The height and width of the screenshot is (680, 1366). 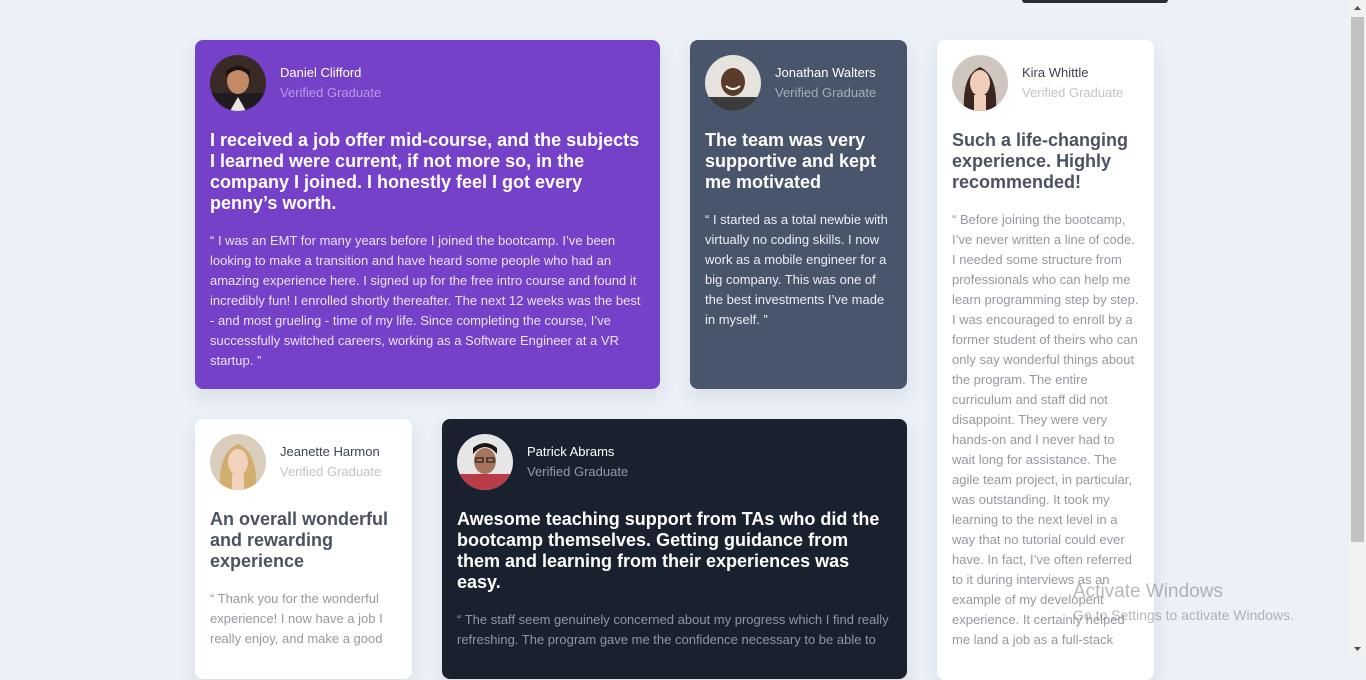 What do you see at coordinates (798, 83) in the screenshot?
I see `card-header: Jonathan Walters Verified Graduate` at bounding box center [798, 83].